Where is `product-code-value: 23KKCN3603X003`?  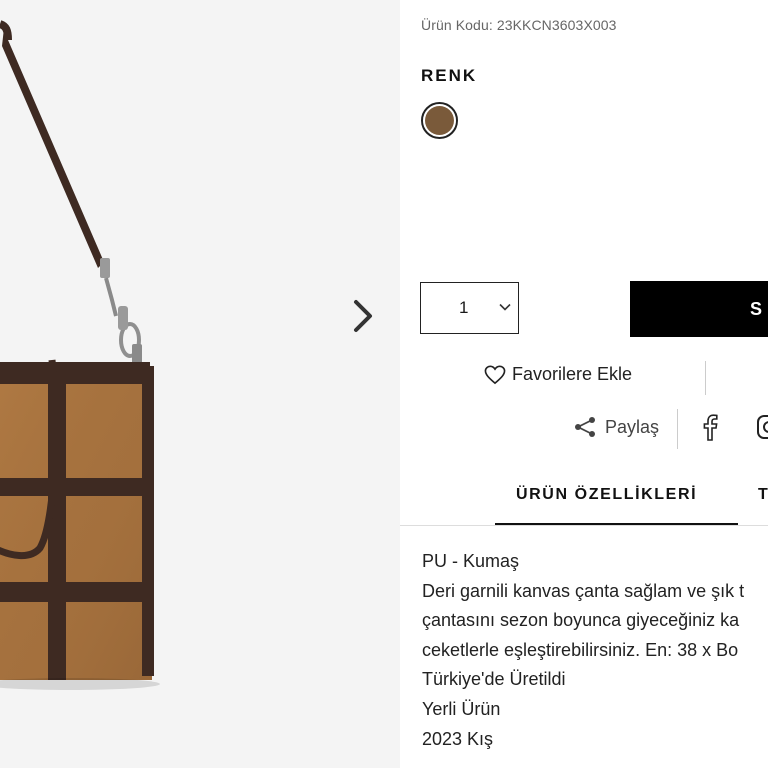 product-code-value: 23KKCN3603X003 is located at coordinates (556, 25).